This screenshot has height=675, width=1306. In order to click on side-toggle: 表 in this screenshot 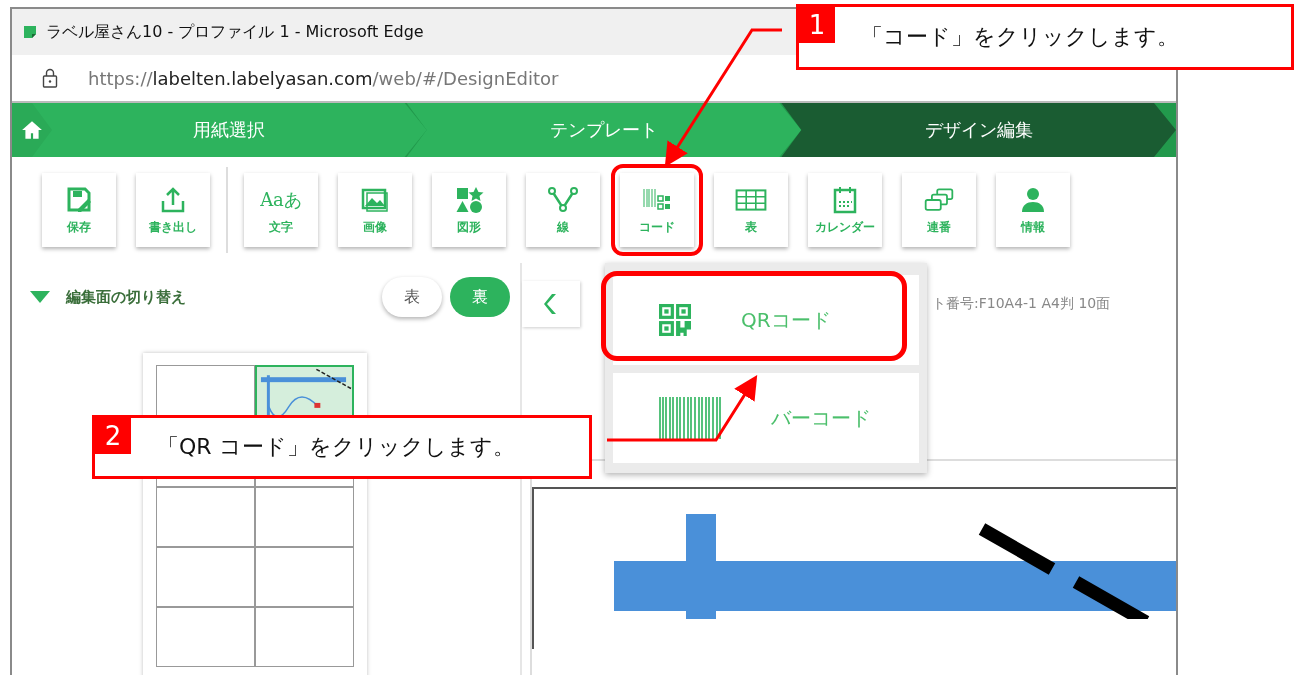, I will do `click(412, 297)`.